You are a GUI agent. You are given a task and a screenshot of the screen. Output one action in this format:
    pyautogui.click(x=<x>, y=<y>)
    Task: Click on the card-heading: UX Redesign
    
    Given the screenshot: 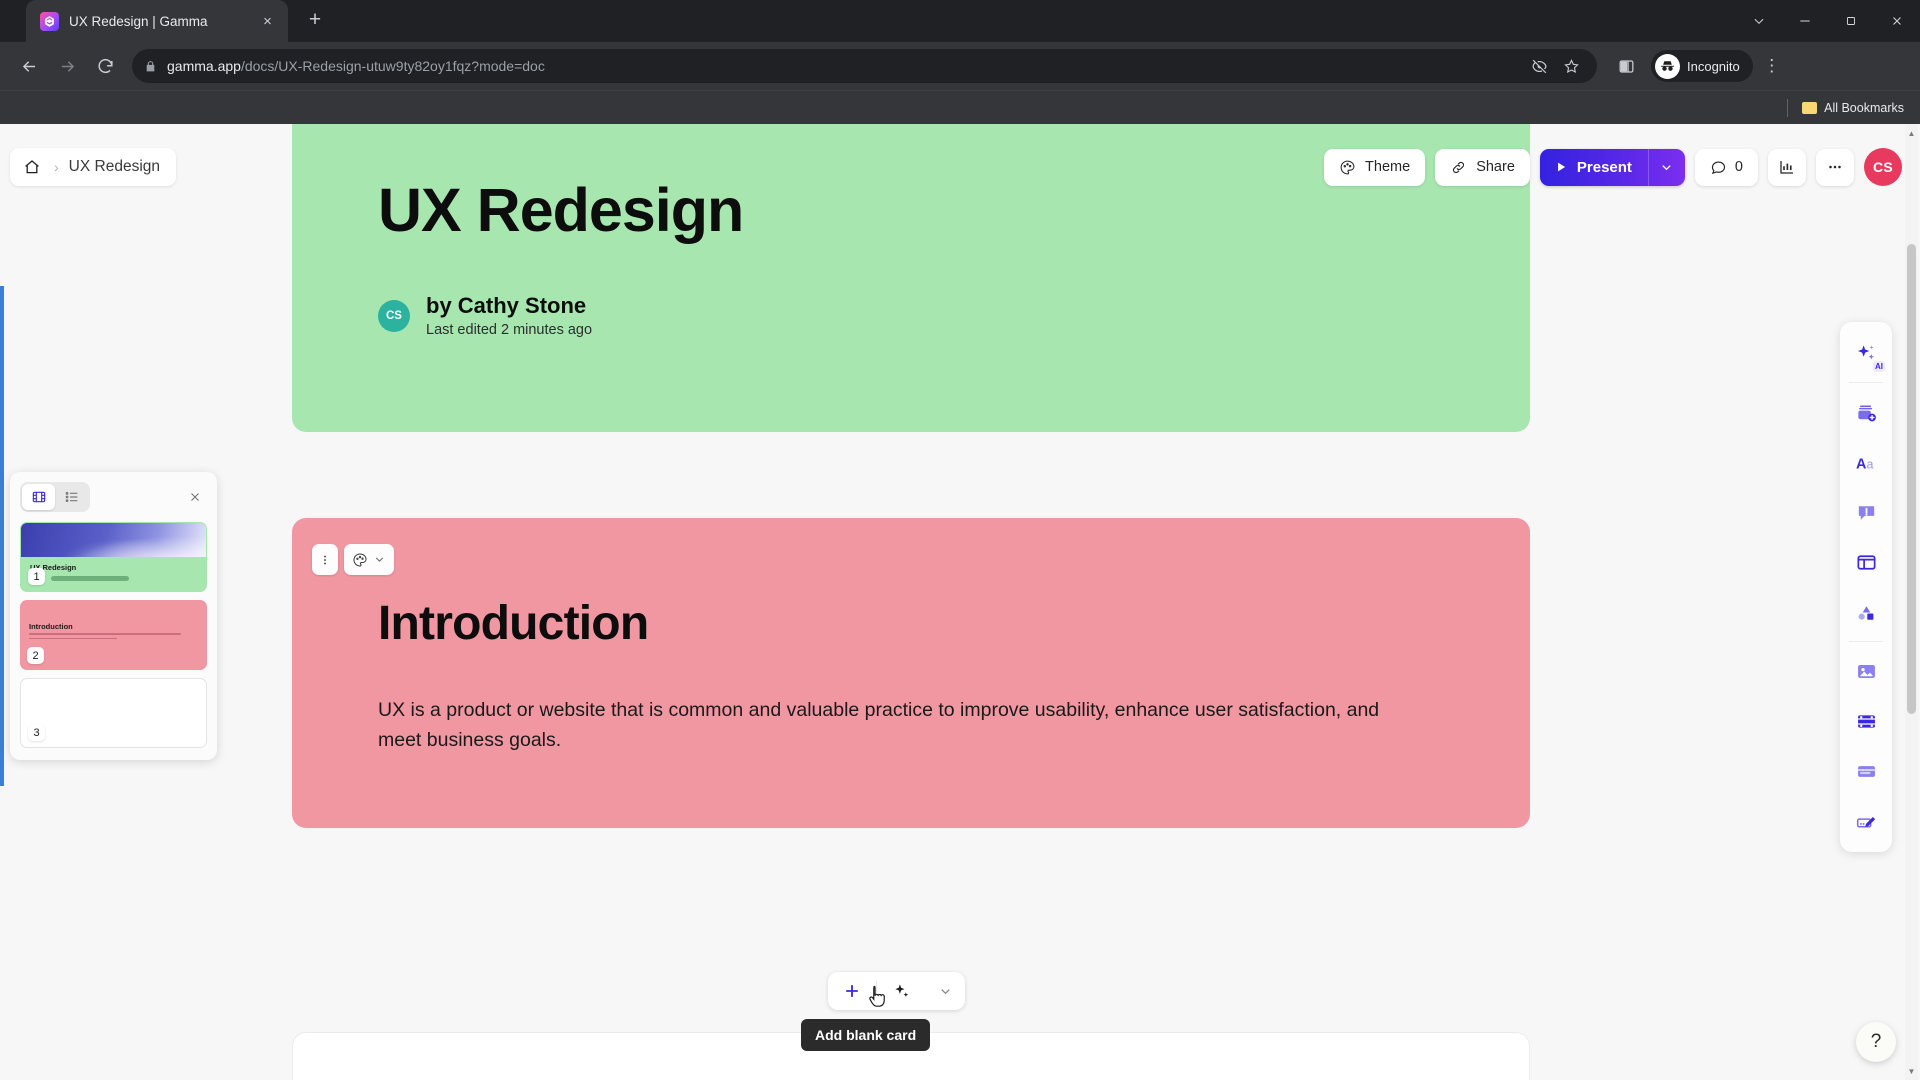 What is the action you would take?
    pyautogui.click(x=561, y=210)
    